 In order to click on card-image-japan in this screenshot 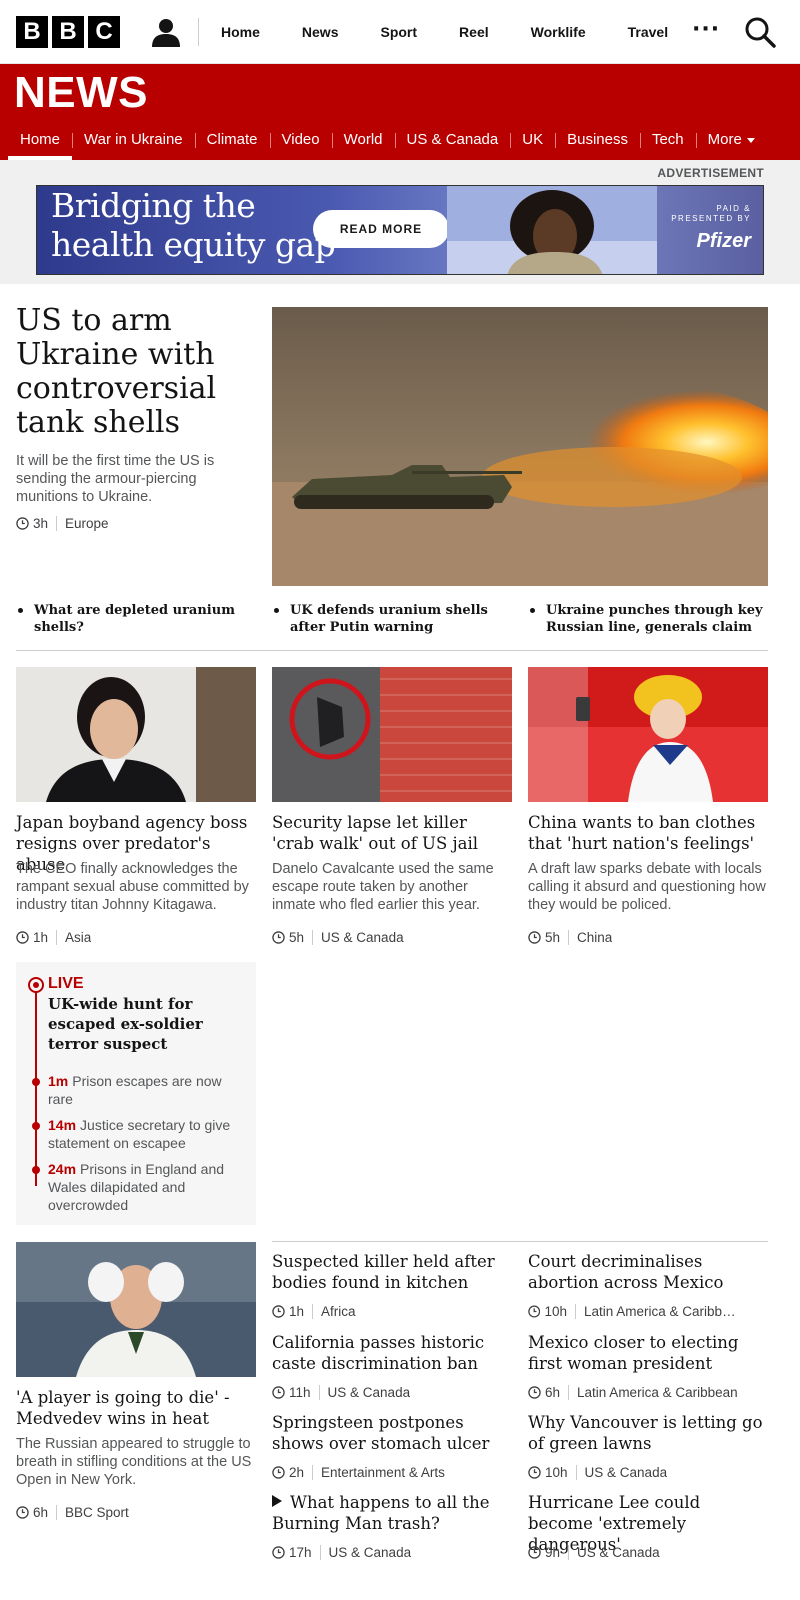, I will do `click(136, 734)`.